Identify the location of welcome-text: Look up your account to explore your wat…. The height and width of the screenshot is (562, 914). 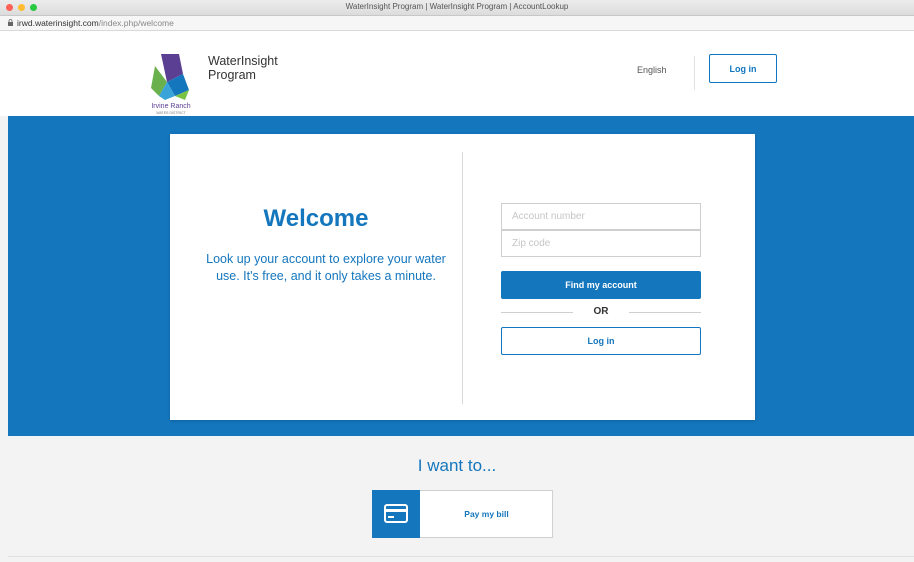
(326, 267).